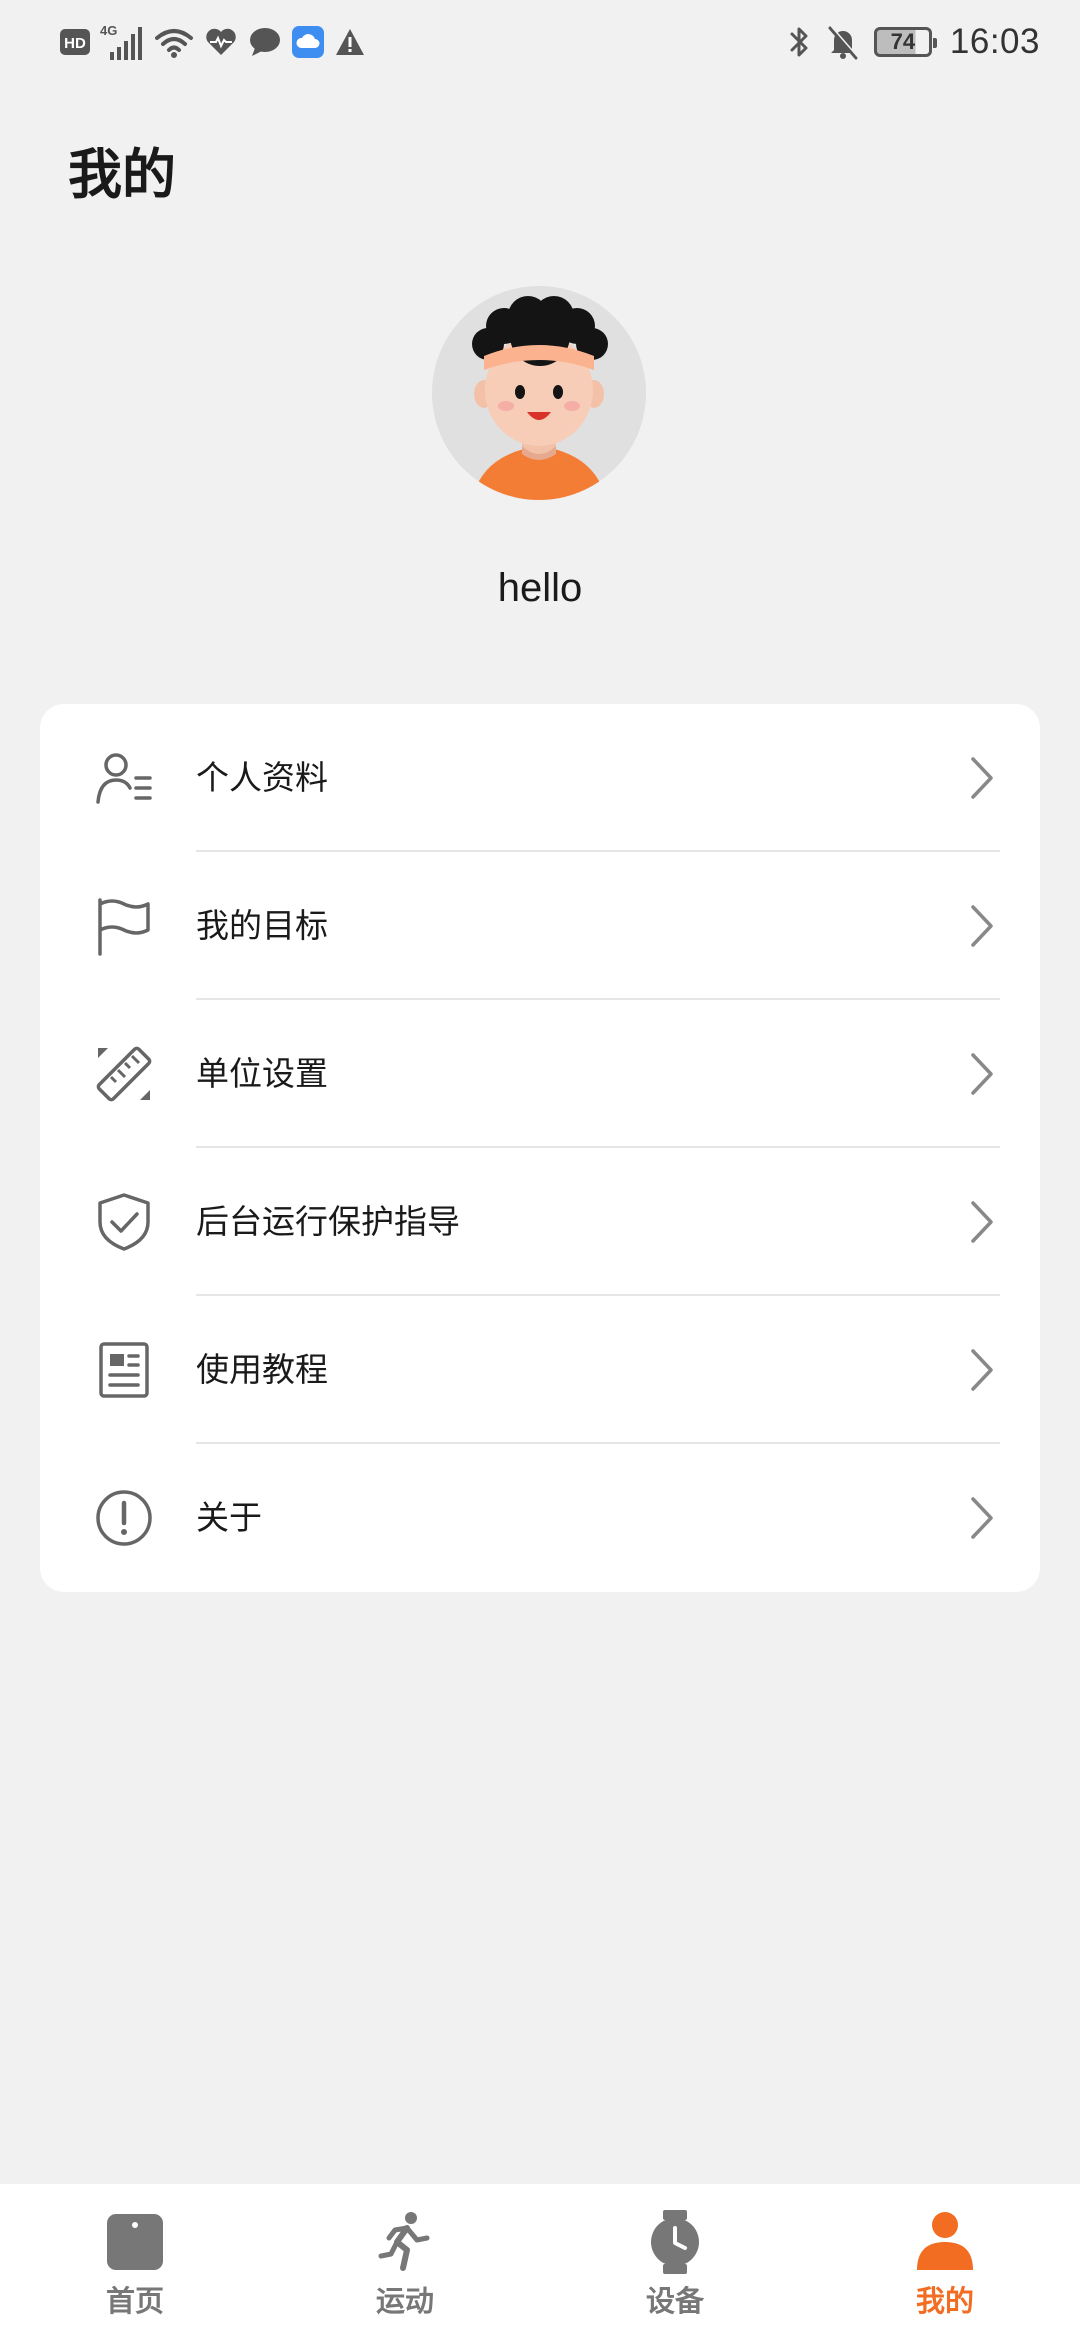 The image size is (1080, 2340). Describe the element at coordinates (944, 2301) in the screenshot. I see `nav-label: 我的` at that location.